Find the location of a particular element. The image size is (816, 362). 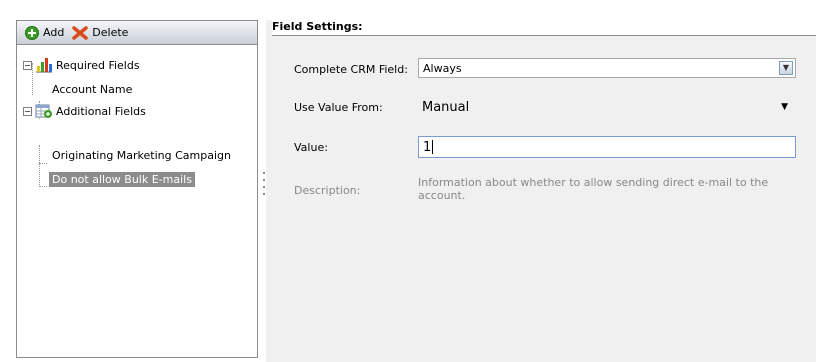

add-button: Add is located at coordinates (45, 32).